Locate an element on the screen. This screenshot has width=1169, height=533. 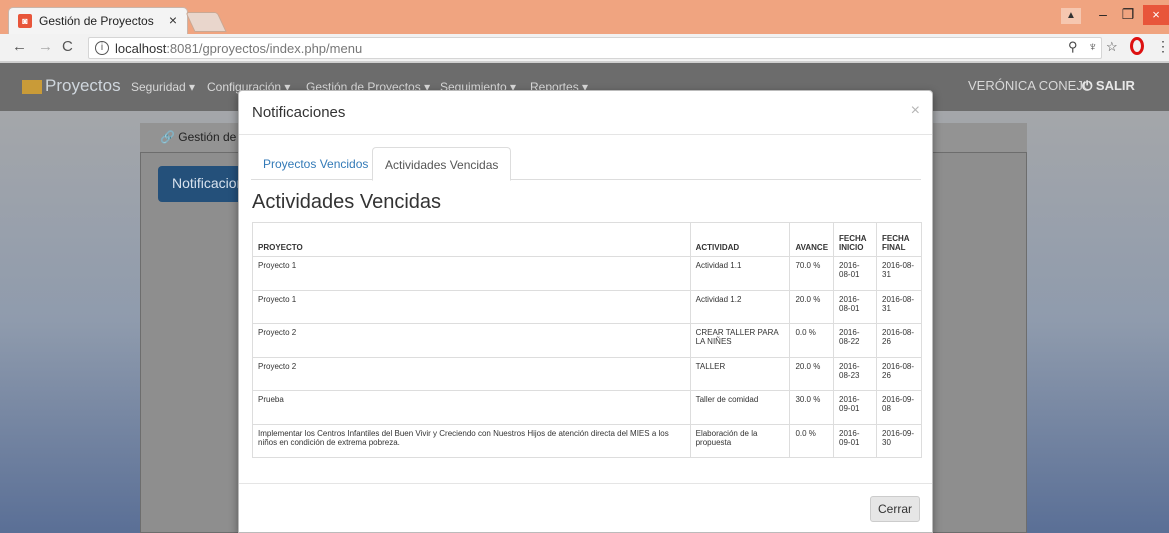
tab-strip: ◙ Gestión de Proyectos × ▲ – ❐ × is located at coordinates (584, 17).